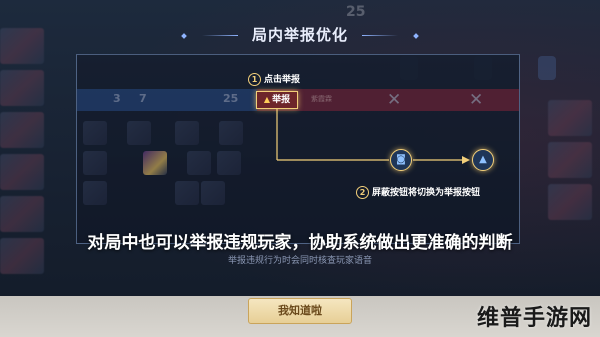  I want to click on step-2-number: 2, so click(362, 192).